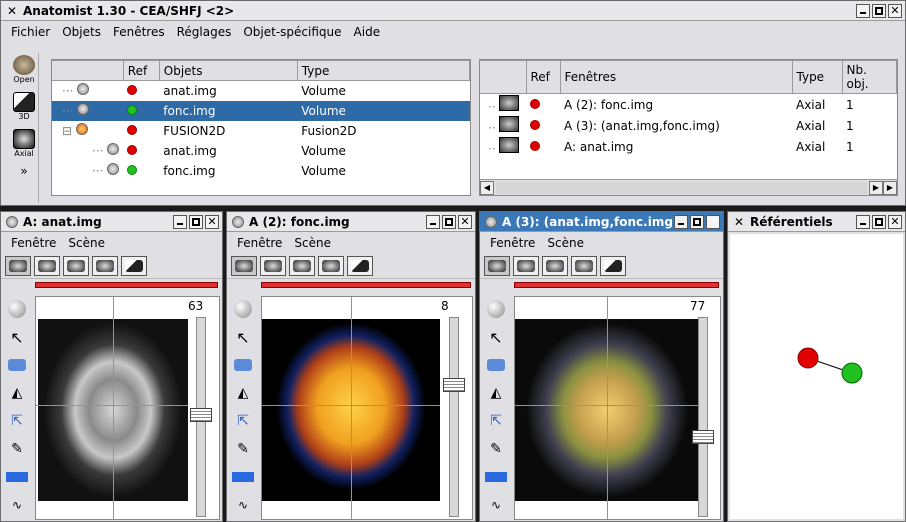 Image resolution: width=906 pixels, height=522 pixels. Describe the element at coordinates (816, 376) in the screenshot. I see `referentials-canvas` at that location.